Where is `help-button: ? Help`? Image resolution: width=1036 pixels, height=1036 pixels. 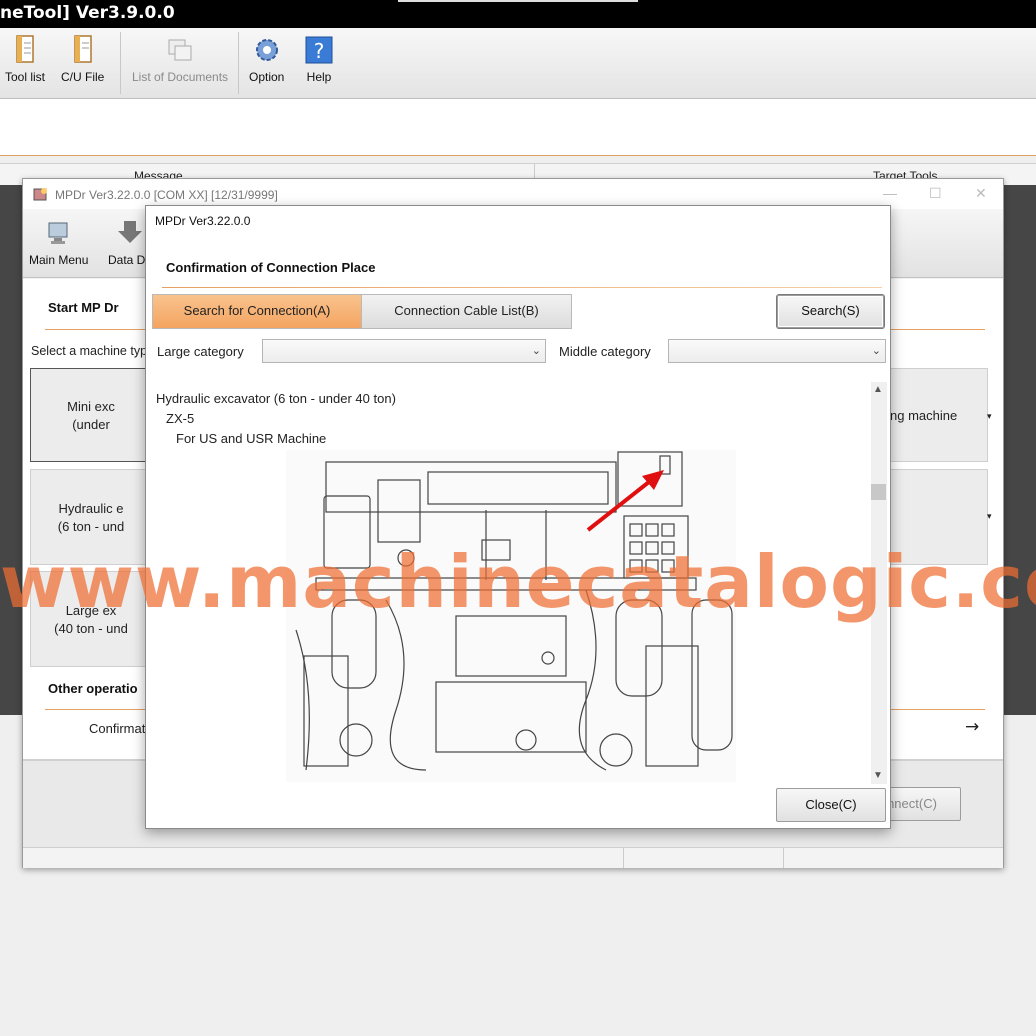
help-button: ? Help is located at coordinates (319, 59).